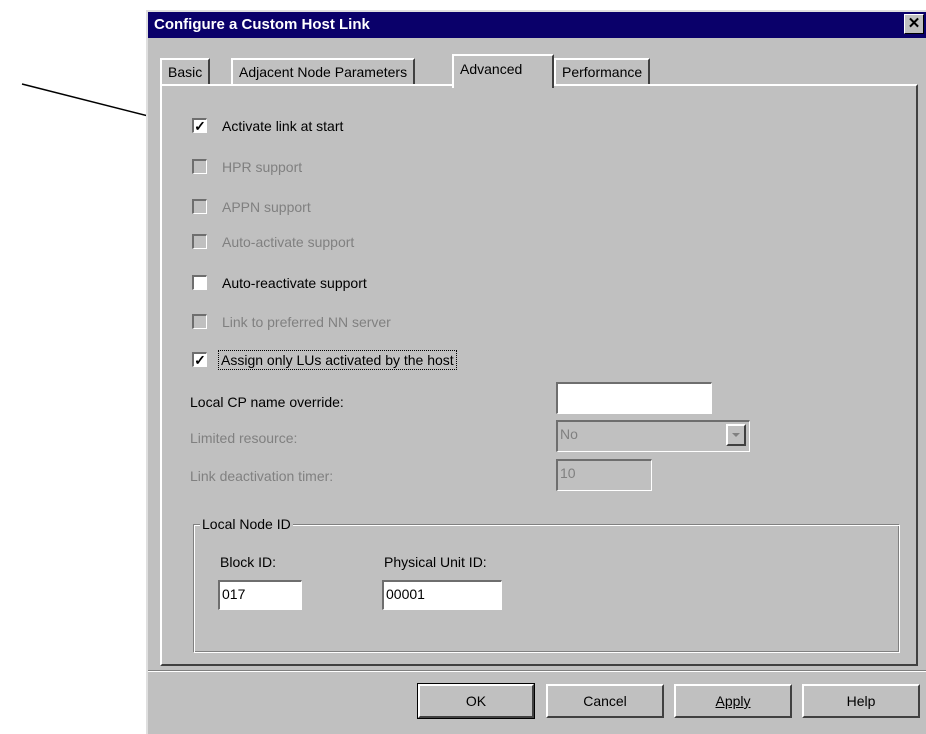  What do you see at coordinates (185, 71) in the screenshot?
I see `tab-basic: Basic` at bounding box center [185, 71].